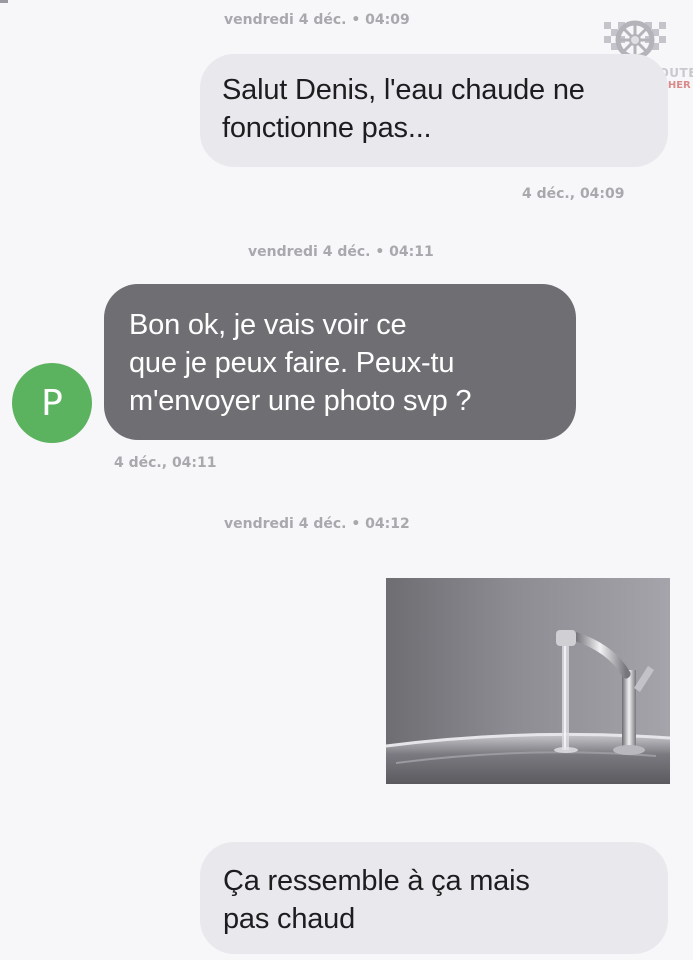 The height and width of the screenshot is (960, 693). What do you see at coordinates (165, 463) in the screenshot?
I see `message-timestamp: 4 déc., 04:11` at bounding box center [165, 463].